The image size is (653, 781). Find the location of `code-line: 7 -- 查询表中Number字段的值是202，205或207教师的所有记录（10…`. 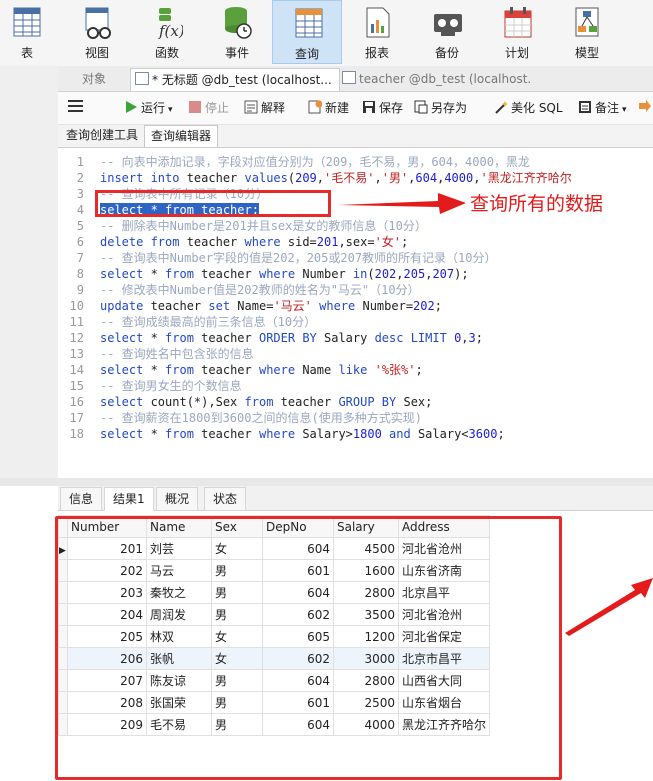

code-line: 7 -- 查询表中Number字段的值是202，205或207教师的所有记录（10… is located at coordinates (355, 258).